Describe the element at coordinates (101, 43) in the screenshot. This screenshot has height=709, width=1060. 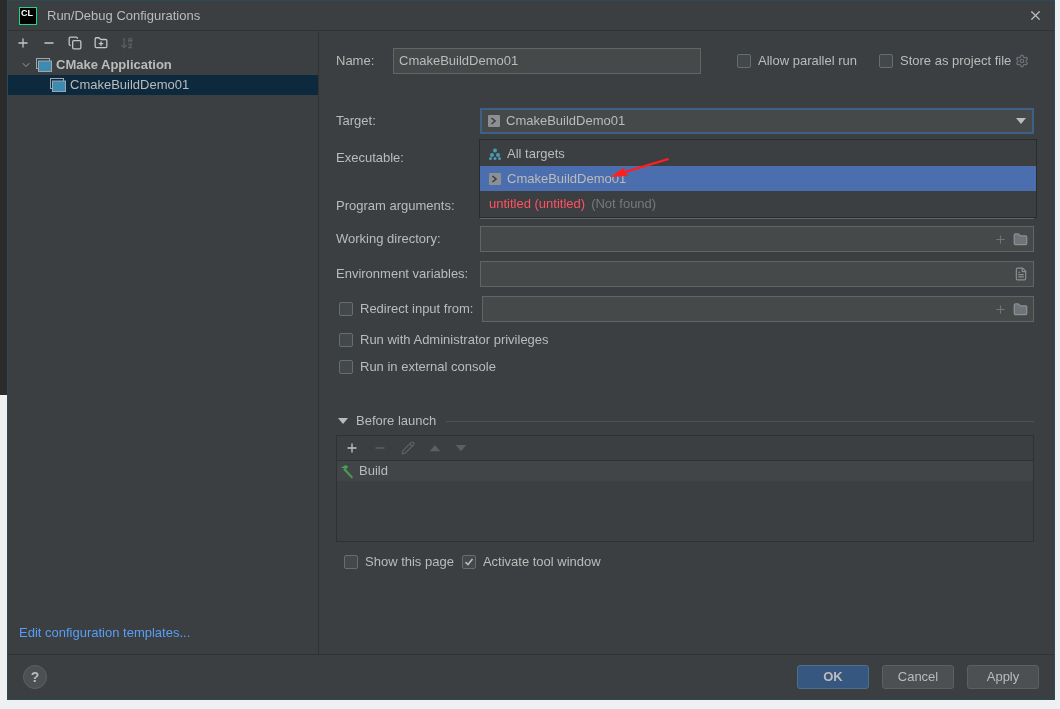
I see `folder-plus-icon` at that location.